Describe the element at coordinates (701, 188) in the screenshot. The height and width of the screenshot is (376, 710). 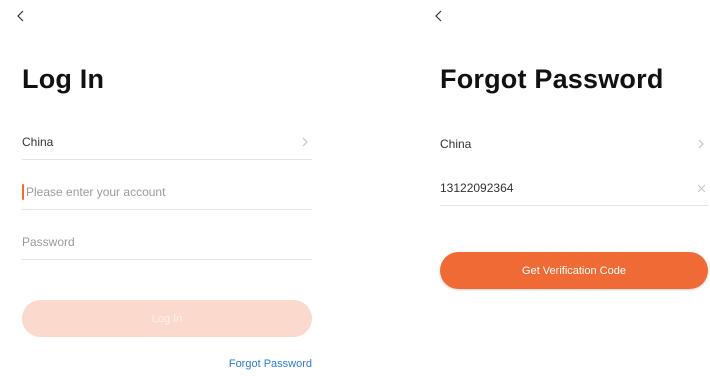
I see `clear-x-icon` at that location.